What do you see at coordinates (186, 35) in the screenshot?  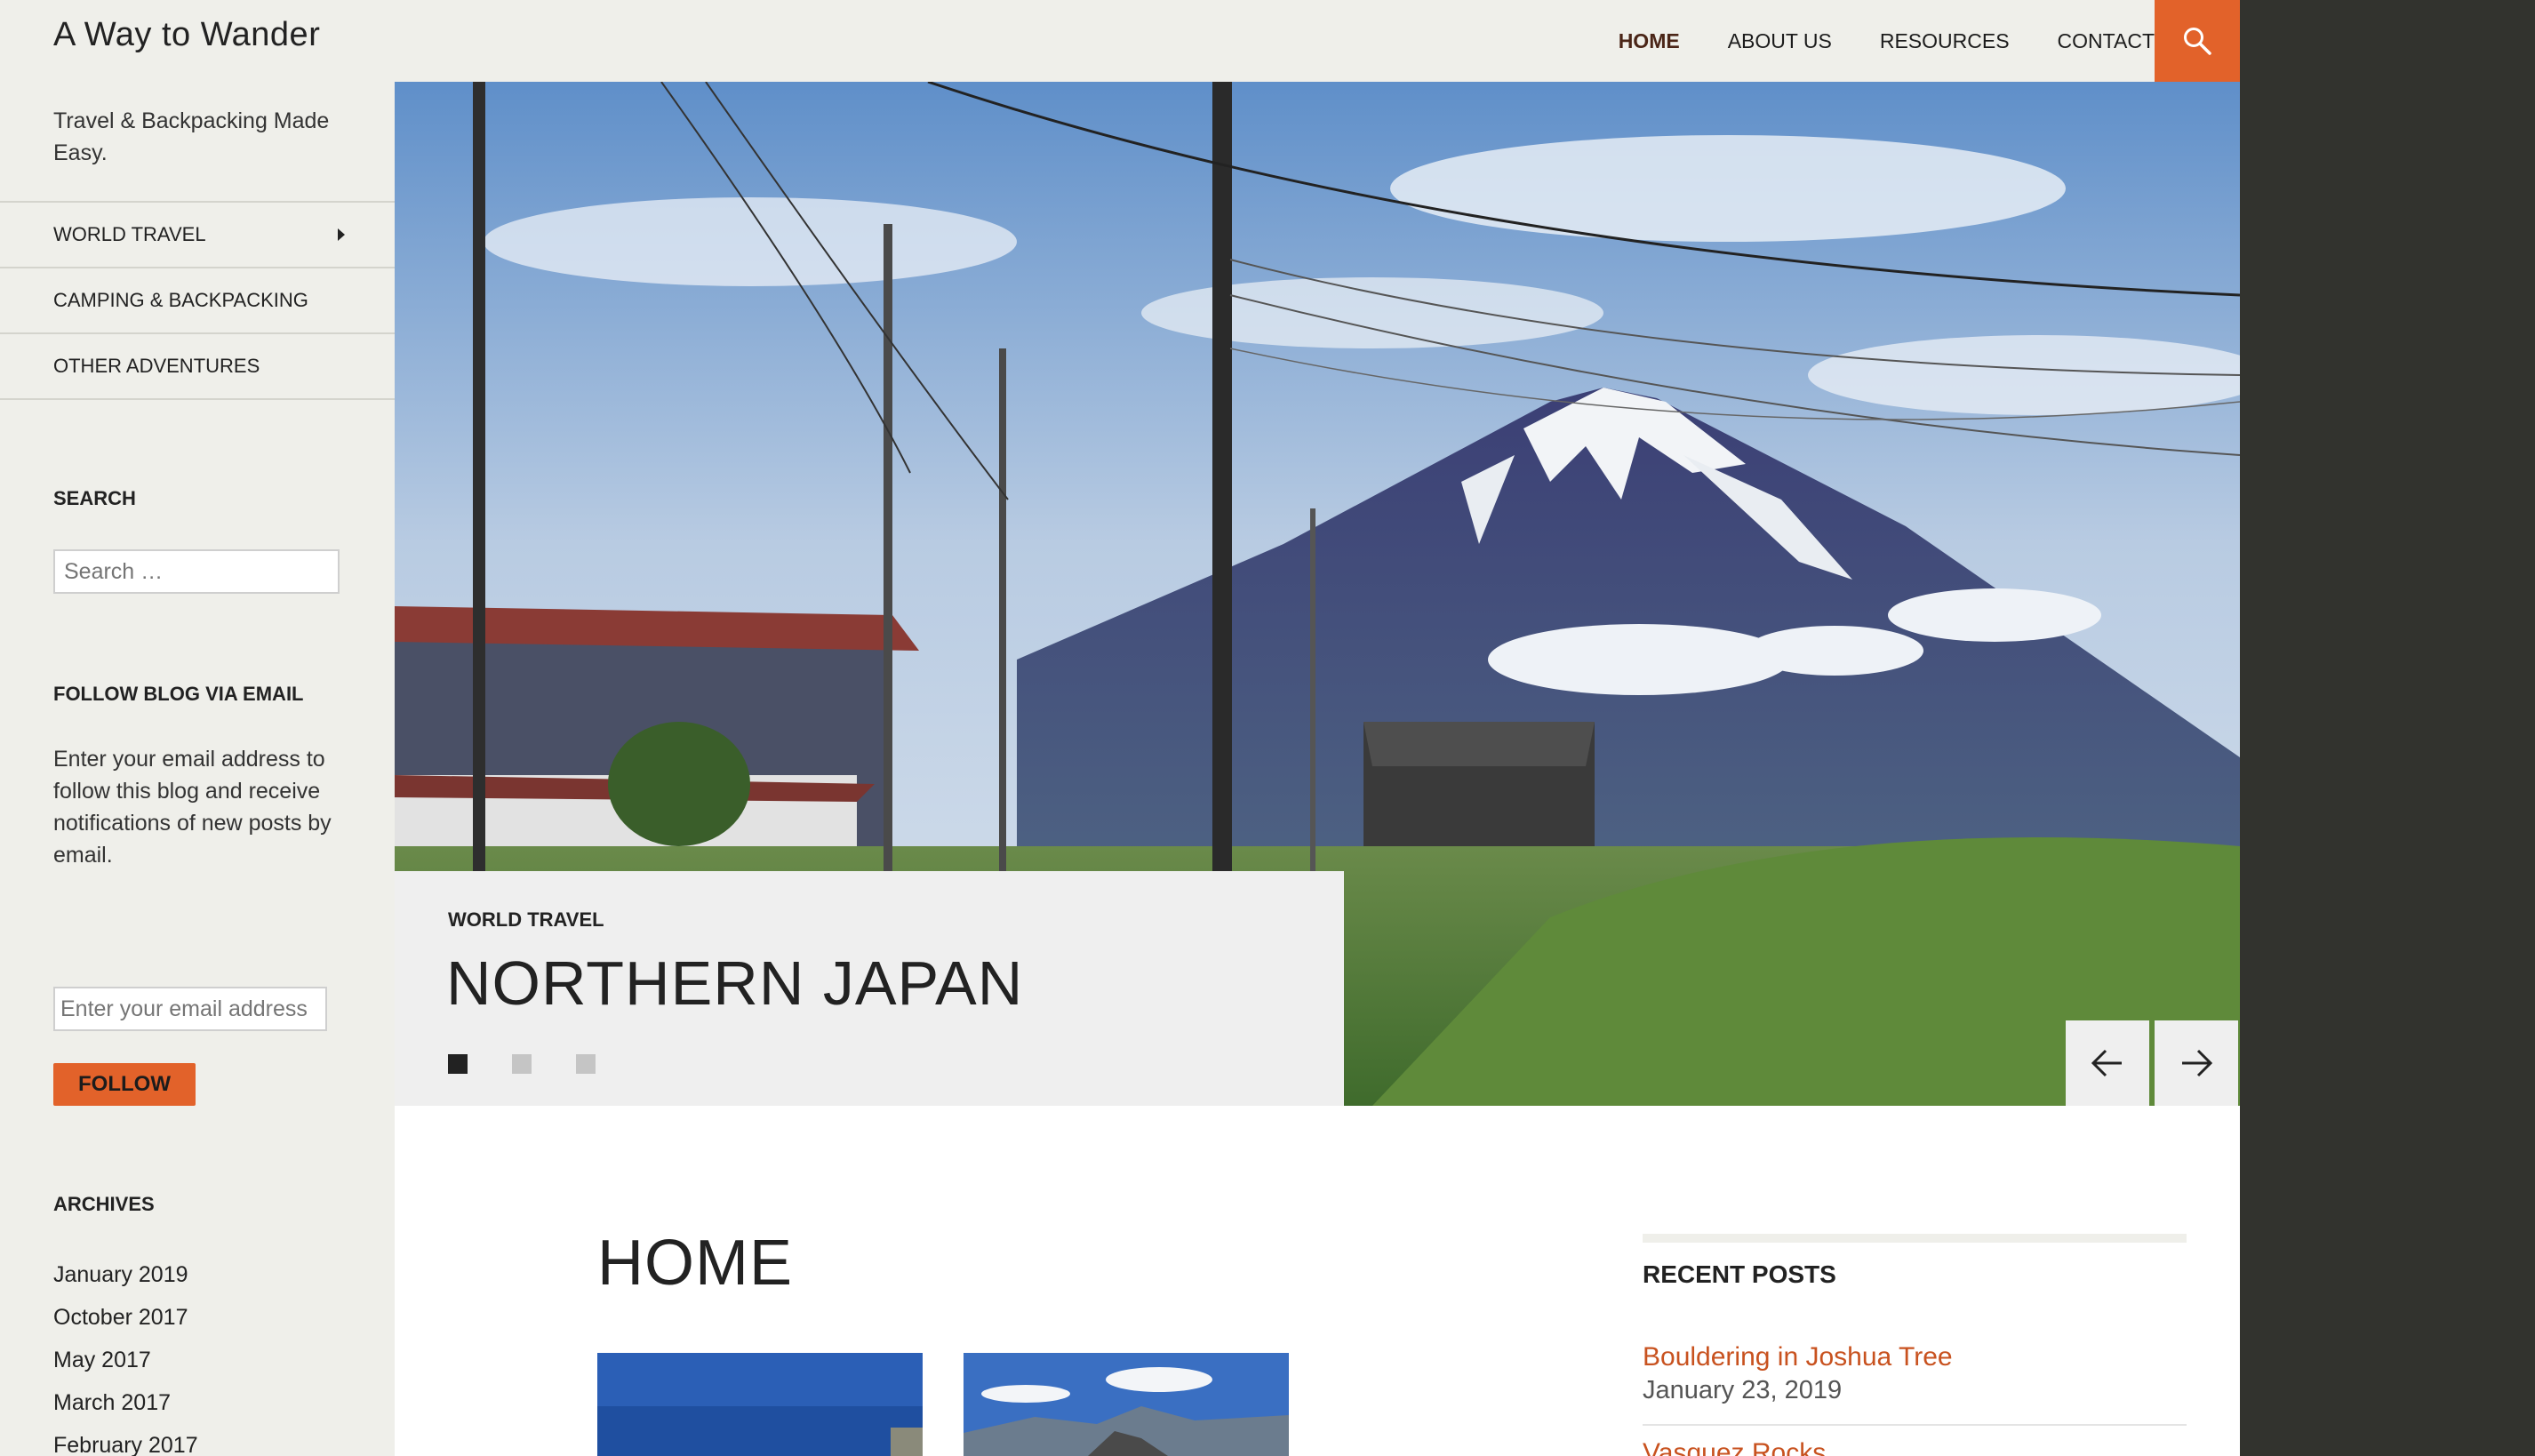 I see `site-title: A Way to Wander` at bounding box center [186, 35].